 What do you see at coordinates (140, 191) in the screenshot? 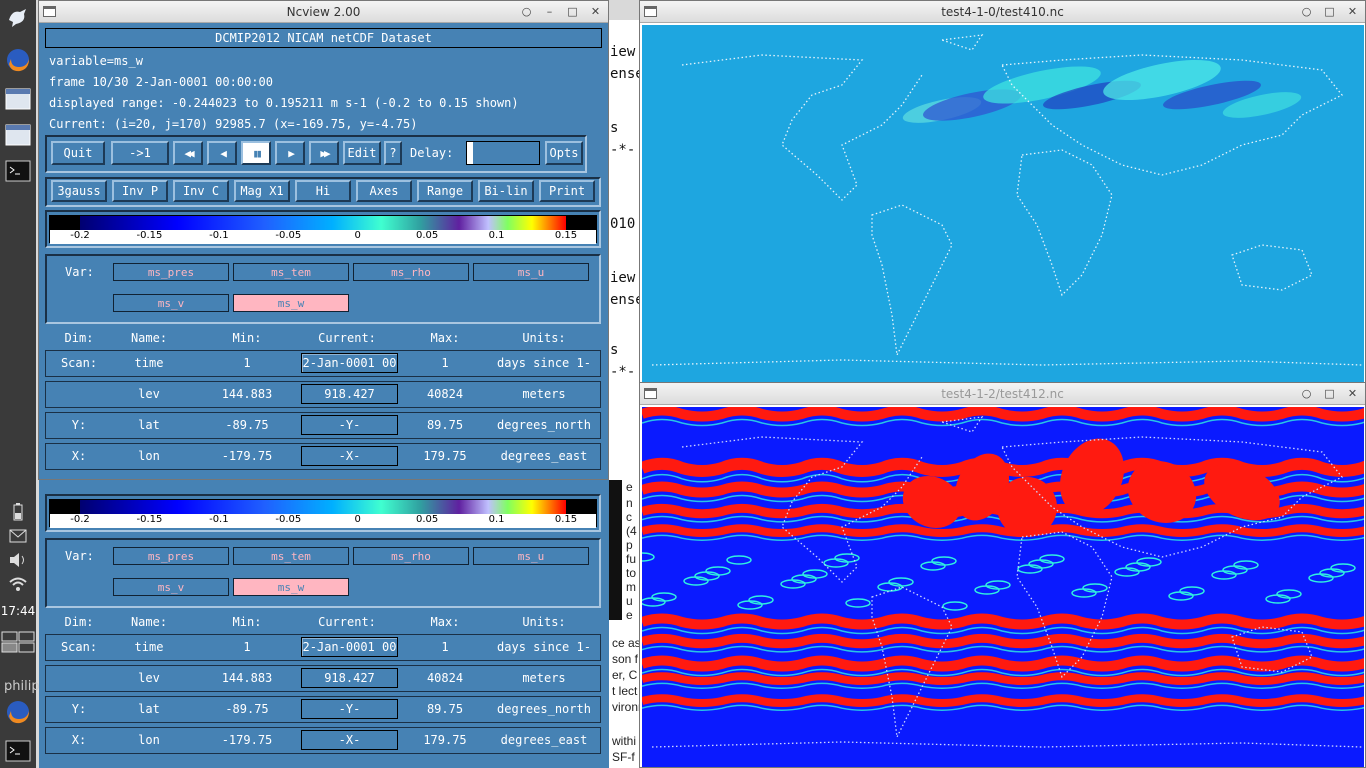
I see `option-button-inv-p: Inv P` at bounding box center [140, 191].